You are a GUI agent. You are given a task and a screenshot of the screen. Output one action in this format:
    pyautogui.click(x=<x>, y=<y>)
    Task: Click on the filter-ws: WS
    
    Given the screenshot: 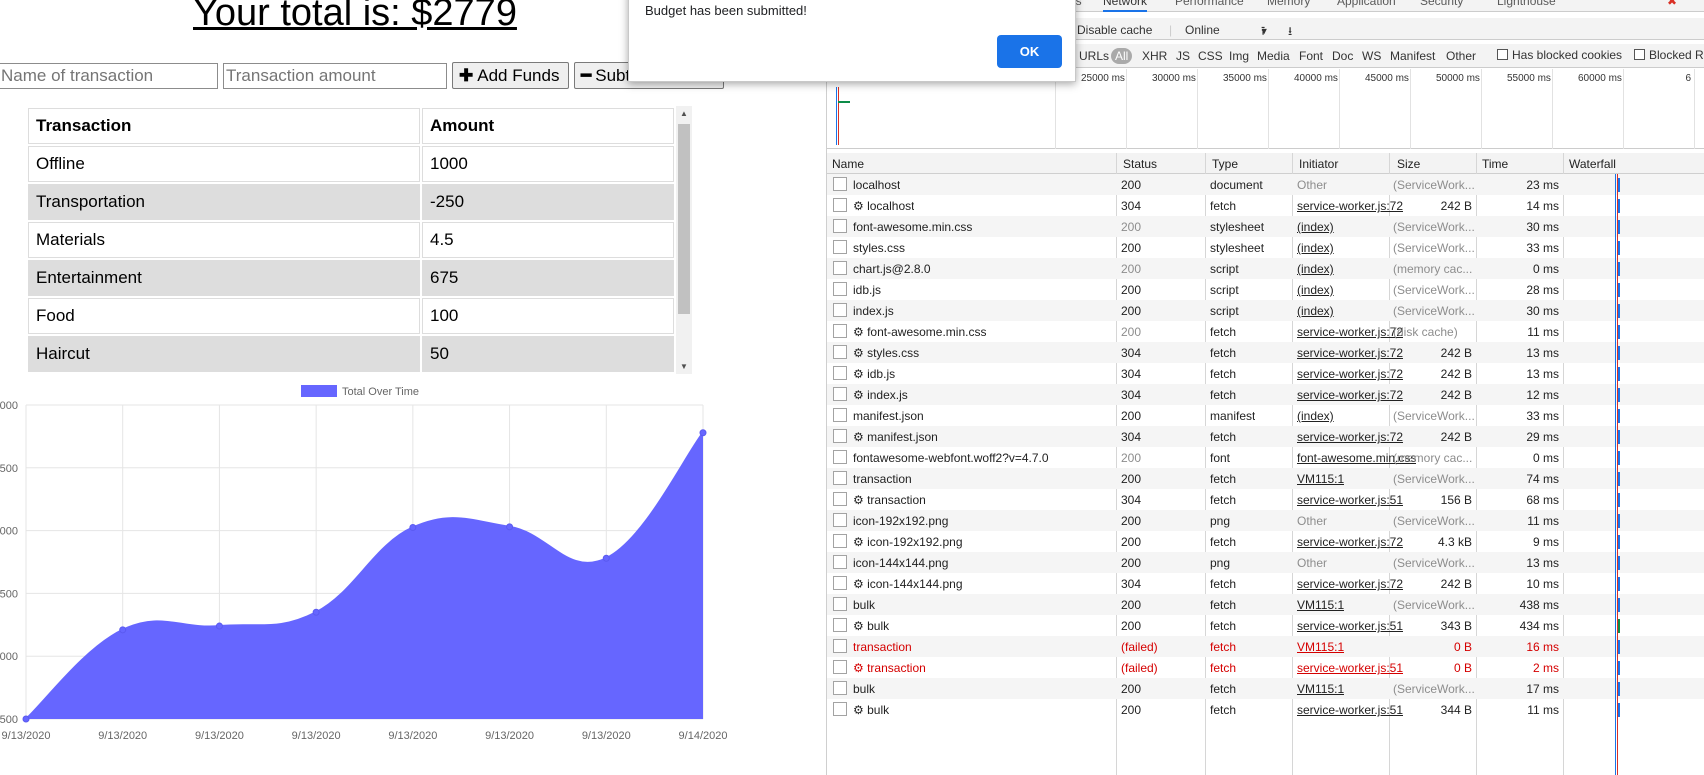 What is the action you would take?
    pyautogui.click(x=1371, y=56)
    